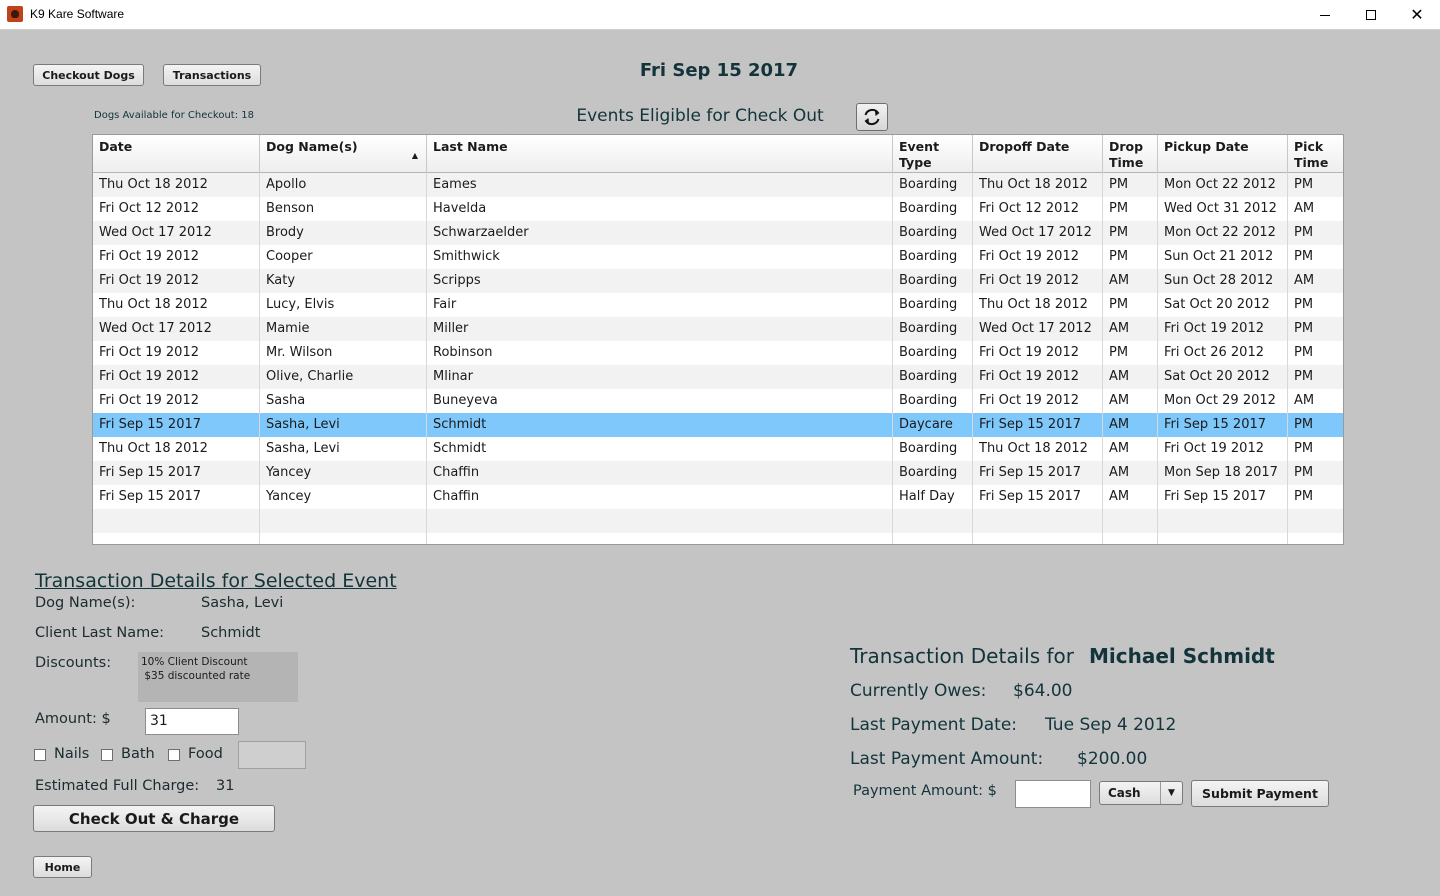  Describe the element at coordinates (1223, 497) in the screenshot. I see `cell-pickup-date: Fri Sep 15 2017` at that location.